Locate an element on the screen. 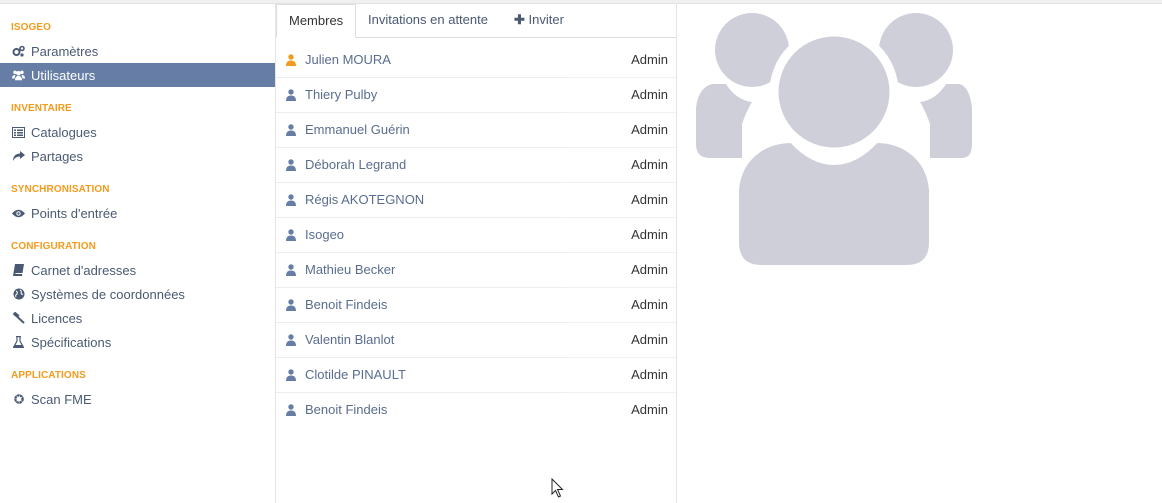 Image resolution: width=1162 pixels, height=503 pixels. gavel-icon is located at coordinates (18, 318).